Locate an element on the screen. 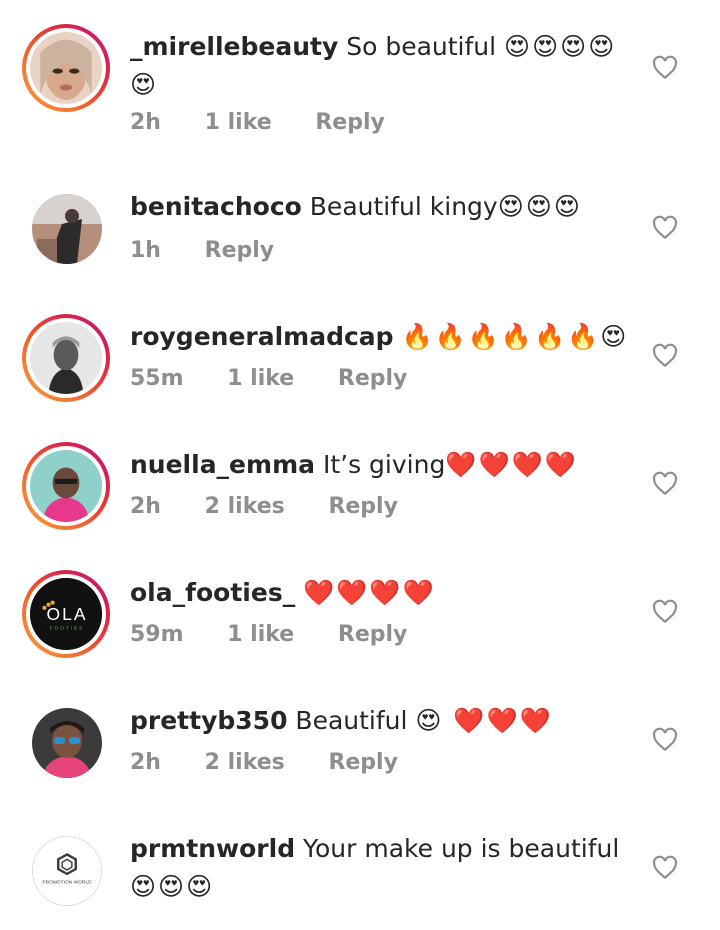 This screenshot has height=930, width=720. comment-meta: 59m 1 like Reply is located at coordinates (286, 634).